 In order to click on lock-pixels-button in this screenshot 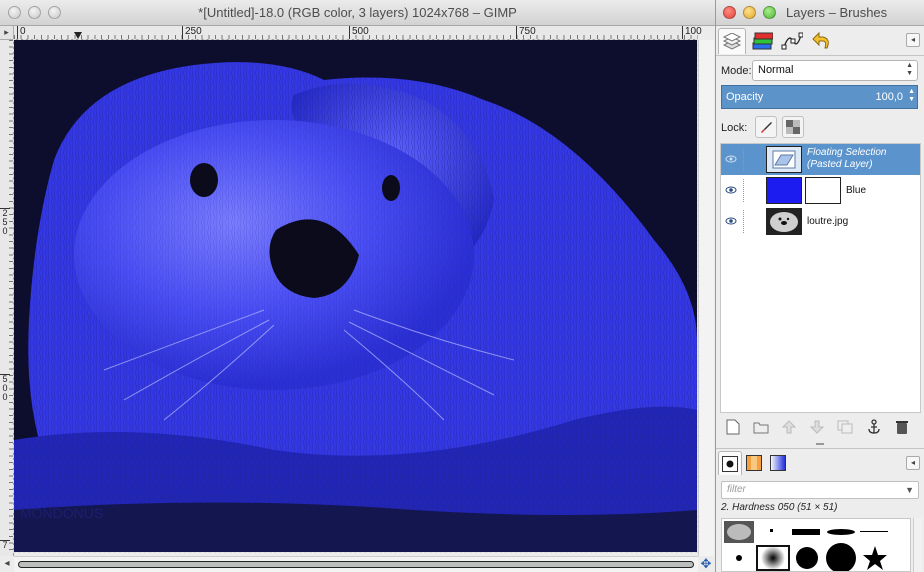, I will do `click(766, 127)`.